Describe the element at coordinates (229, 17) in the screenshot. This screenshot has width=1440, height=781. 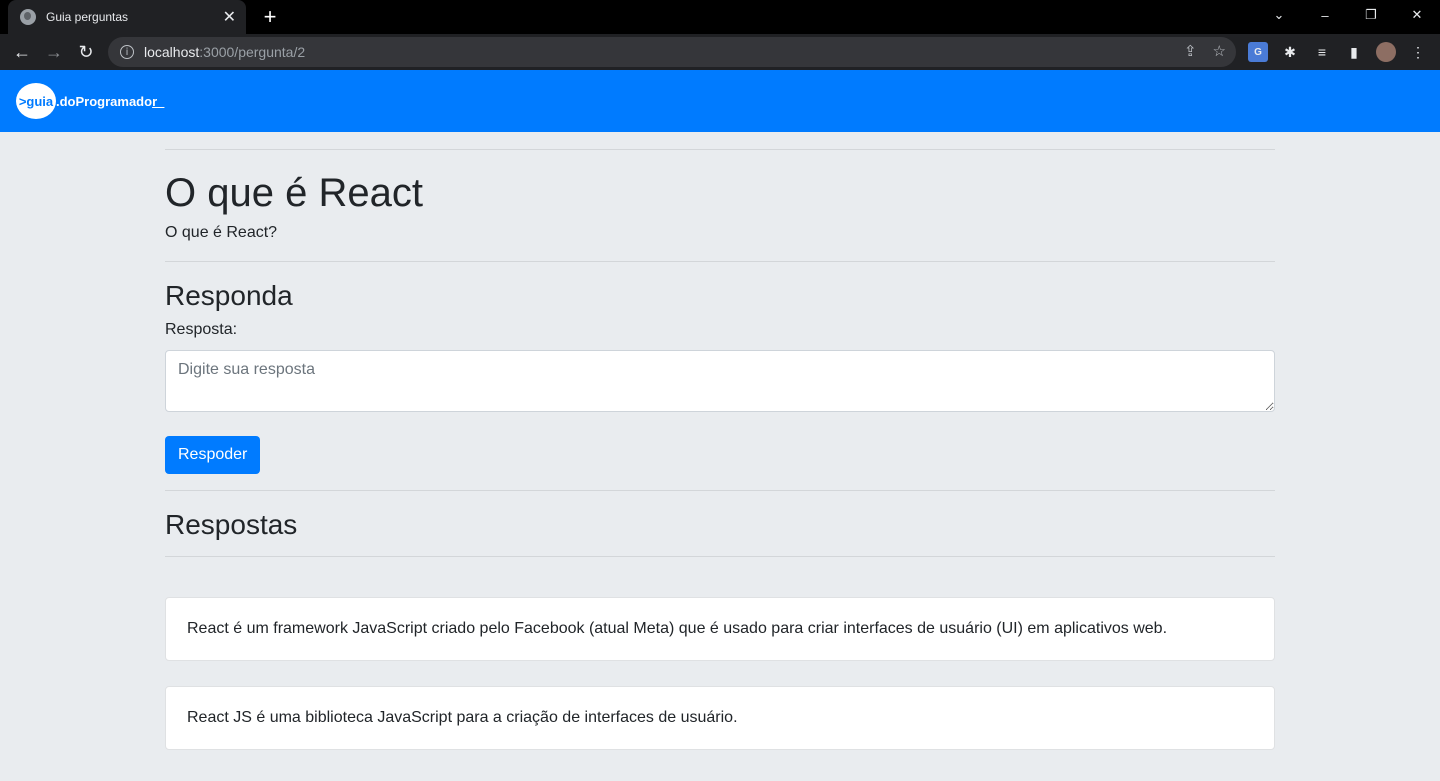
I see `tab-close-icon: ✕` at that location.